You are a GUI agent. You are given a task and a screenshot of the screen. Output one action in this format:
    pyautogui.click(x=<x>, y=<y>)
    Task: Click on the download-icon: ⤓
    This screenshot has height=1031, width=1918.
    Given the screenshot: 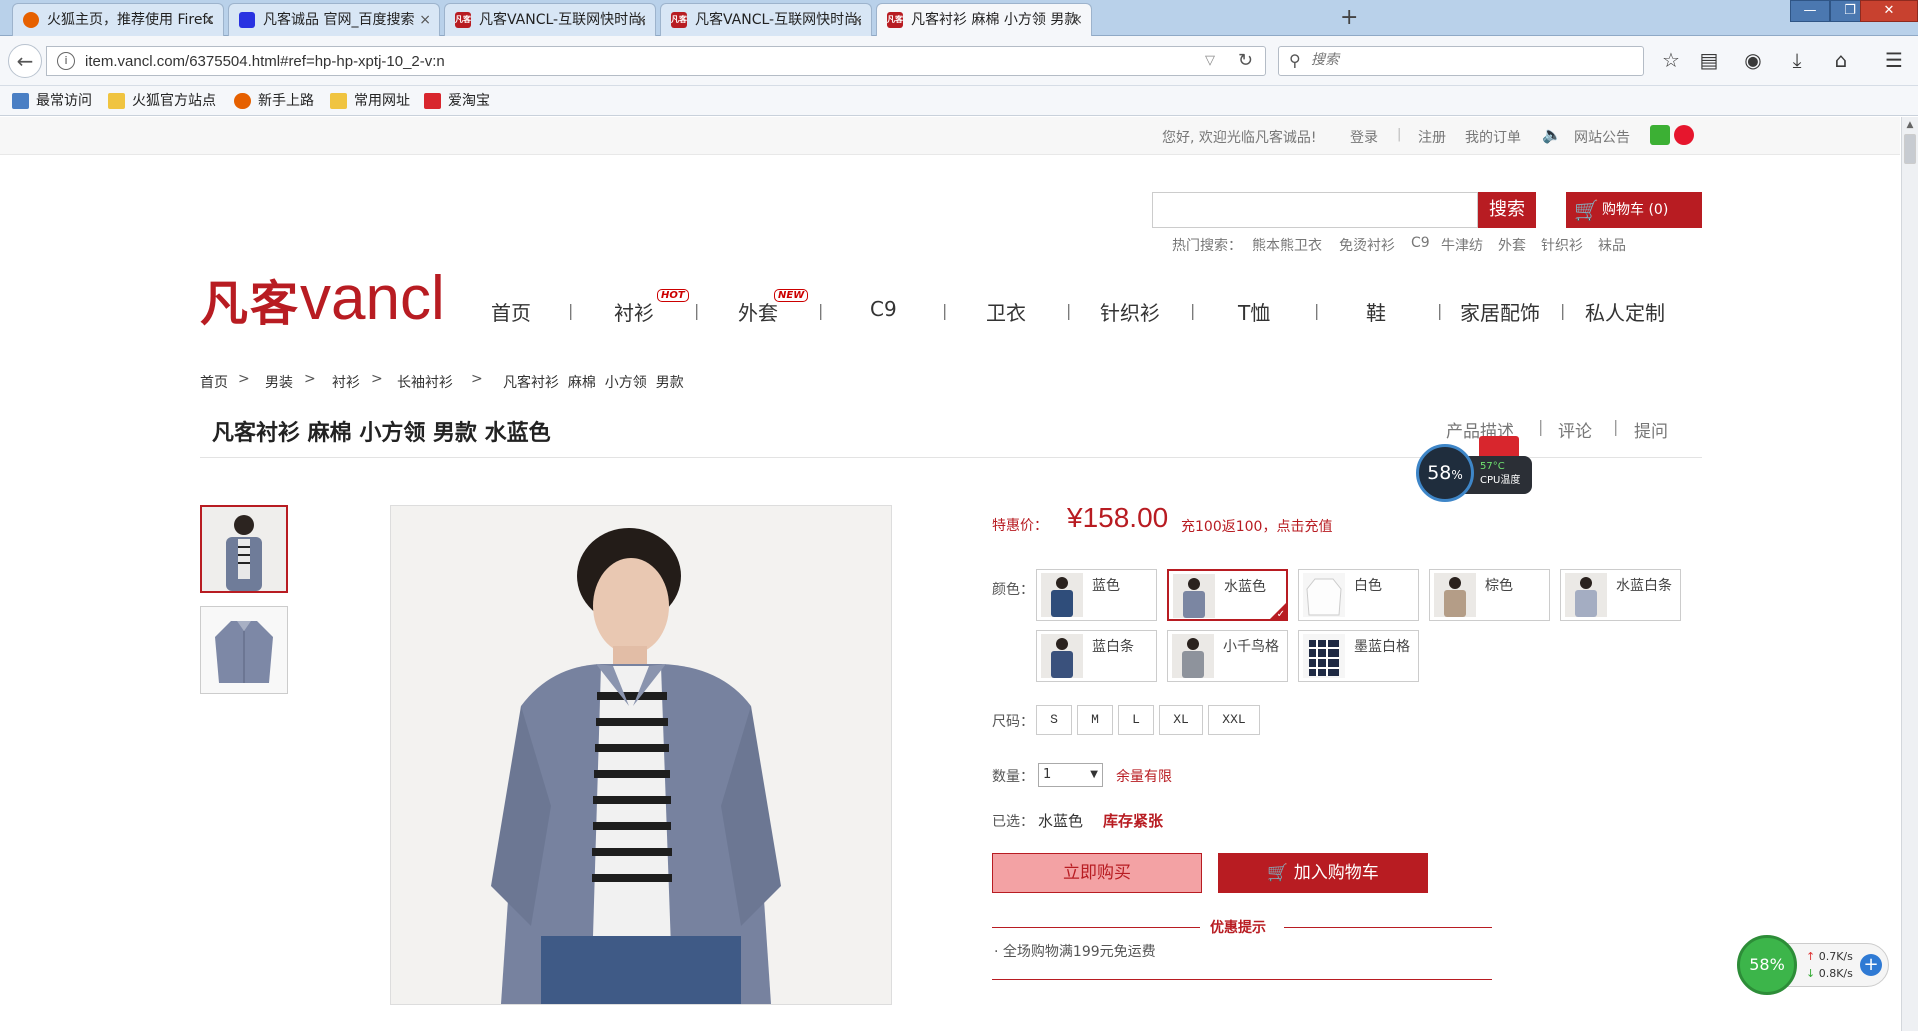 What is the action you would take?
    pyautogui.click(x=1797, y=60)
    